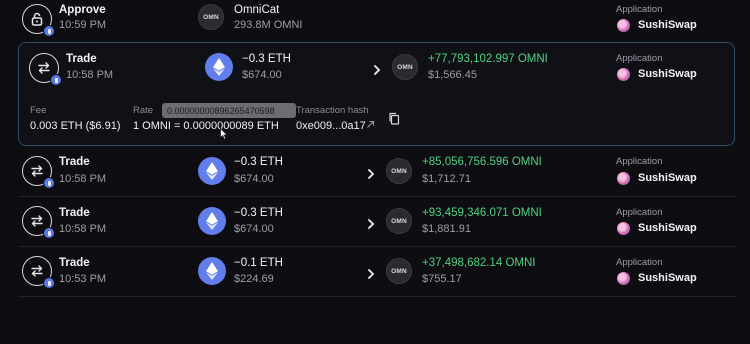 The width and height of the screenshot is (750, 344). What do you see at coordinates (83, 25) in the screenshot?
I see `row-time: 10:59 PM` at bounding box center [83, 25].